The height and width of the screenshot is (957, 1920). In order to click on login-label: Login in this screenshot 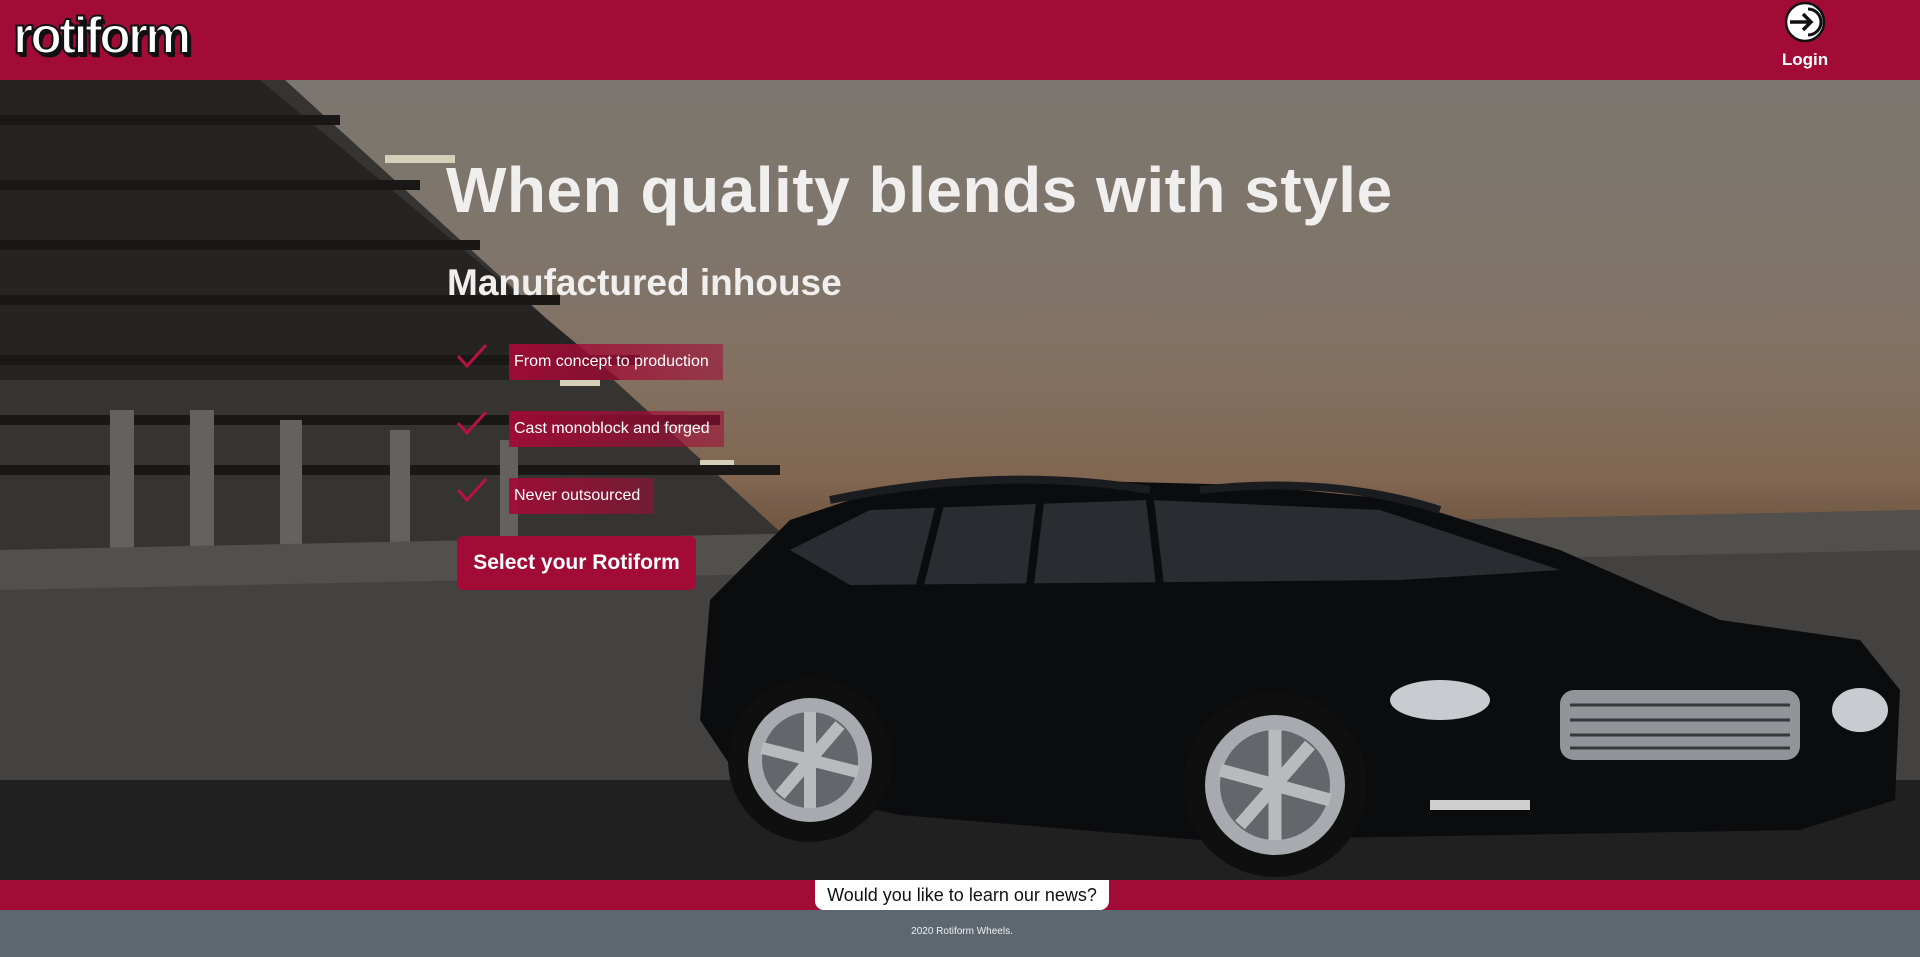, I will do `click(1805, 59)`.